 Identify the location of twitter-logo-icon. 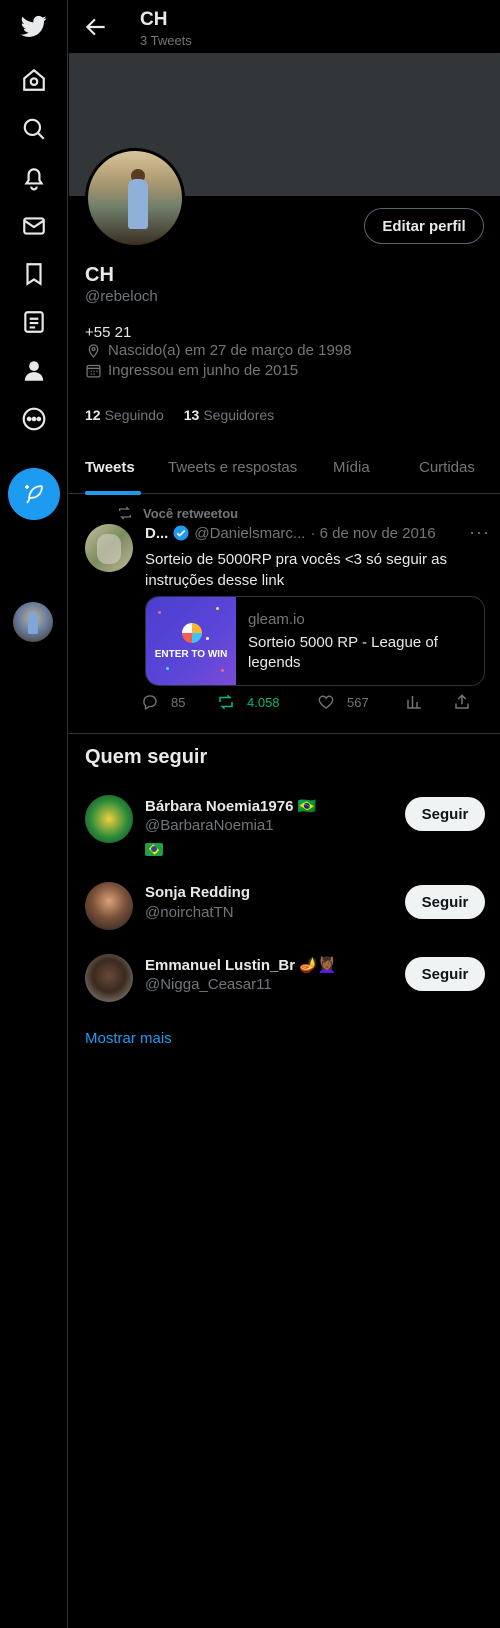
(34, 26).